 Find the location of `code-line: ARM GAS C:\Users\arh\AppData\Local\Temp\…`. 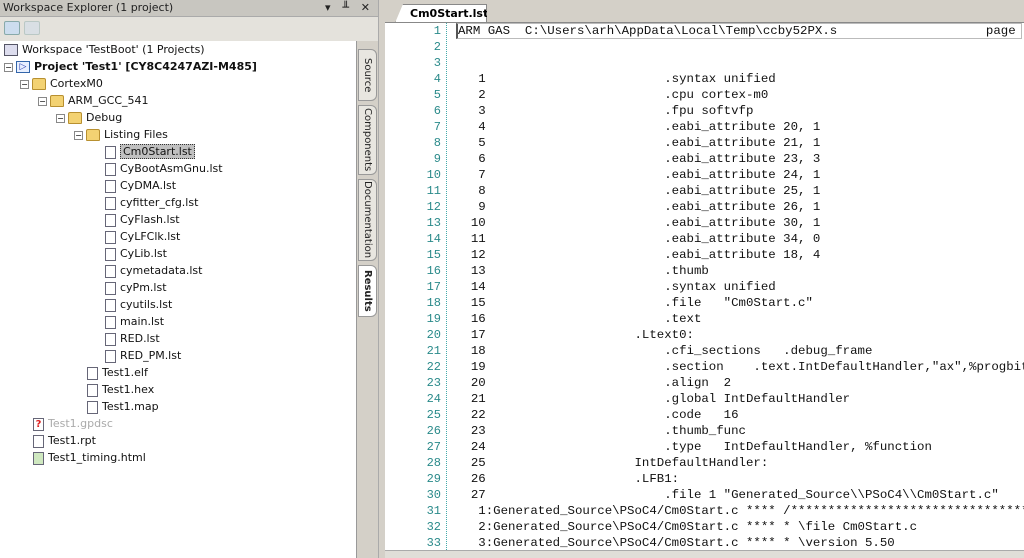

code-line: ARM GAS C:\Users\arh\AppData\Local\Temp\… is located at coordinates (740, 31).